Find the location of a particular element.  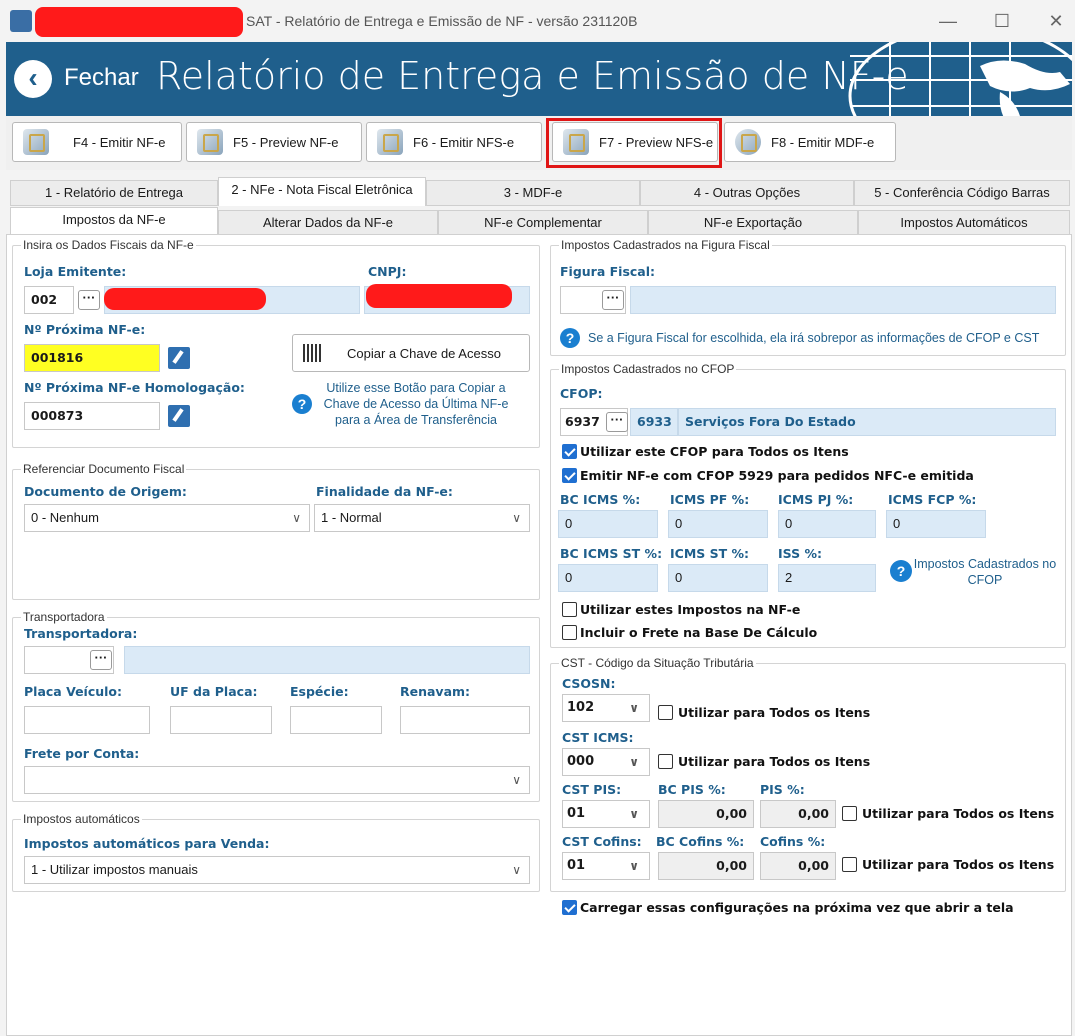

iss-field: 2 is located at coordinates (827, 578).